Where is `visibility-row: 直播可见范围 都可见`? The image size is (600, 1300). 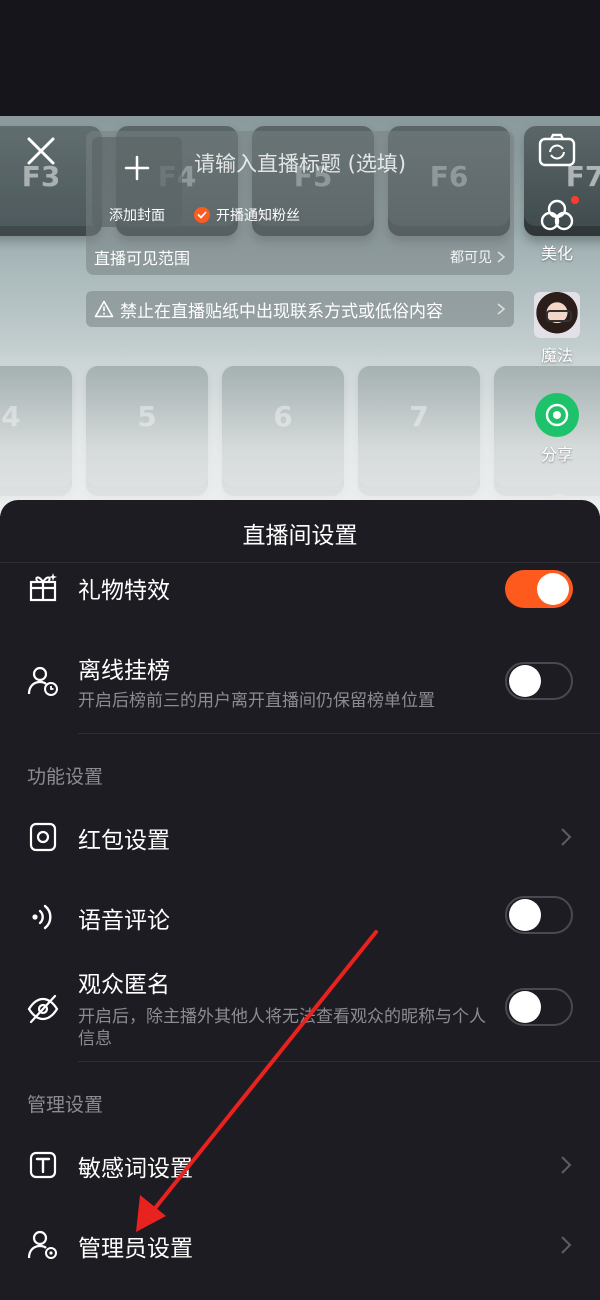
visibility-row: 直播可见范围 都可见 is located at coordinates (300, 257).